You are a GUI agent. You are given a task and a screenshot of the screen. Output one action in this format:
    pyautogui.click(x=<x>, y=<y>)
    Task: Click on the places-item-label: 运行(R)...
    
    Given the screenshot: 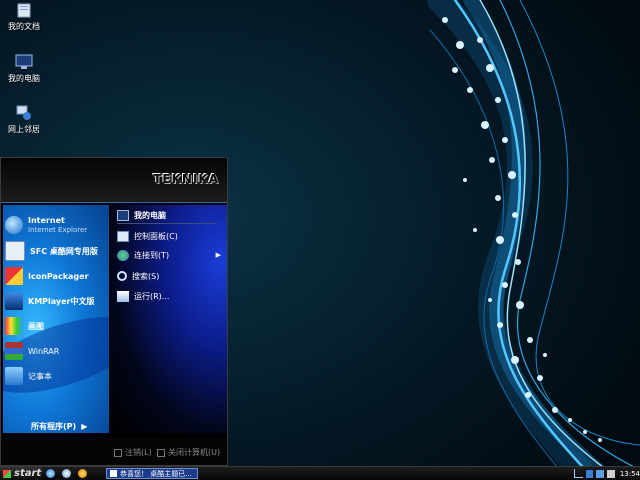 What is the action you would take?
    pyautogui.click(x=152, y=296)
    